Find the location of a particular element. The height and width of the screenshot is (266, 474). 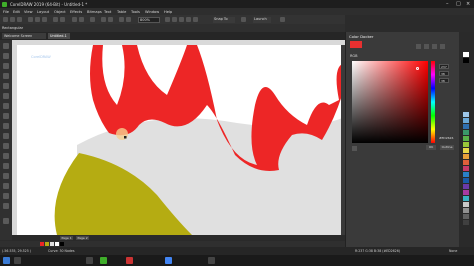

options-icon is located at coordinates (243, 19).